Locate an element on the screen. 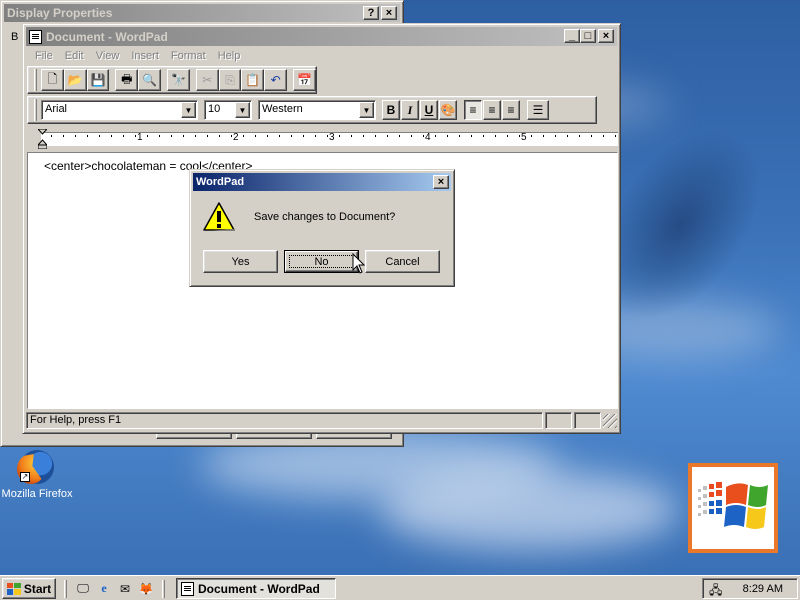 Image resolution: width=800 pixels, height=600 pixels. network-icon: 🖧 is located at coordinates (717, 589).